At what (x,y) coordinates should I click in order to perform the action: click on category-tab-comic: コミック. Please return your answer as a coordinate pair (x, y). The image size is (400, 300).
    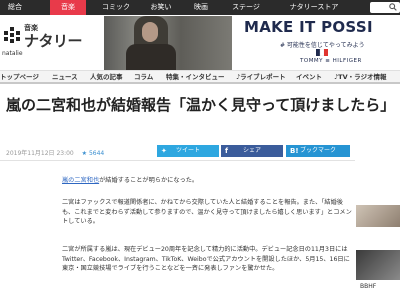
    Looking at the image, I should click on (116, 7).